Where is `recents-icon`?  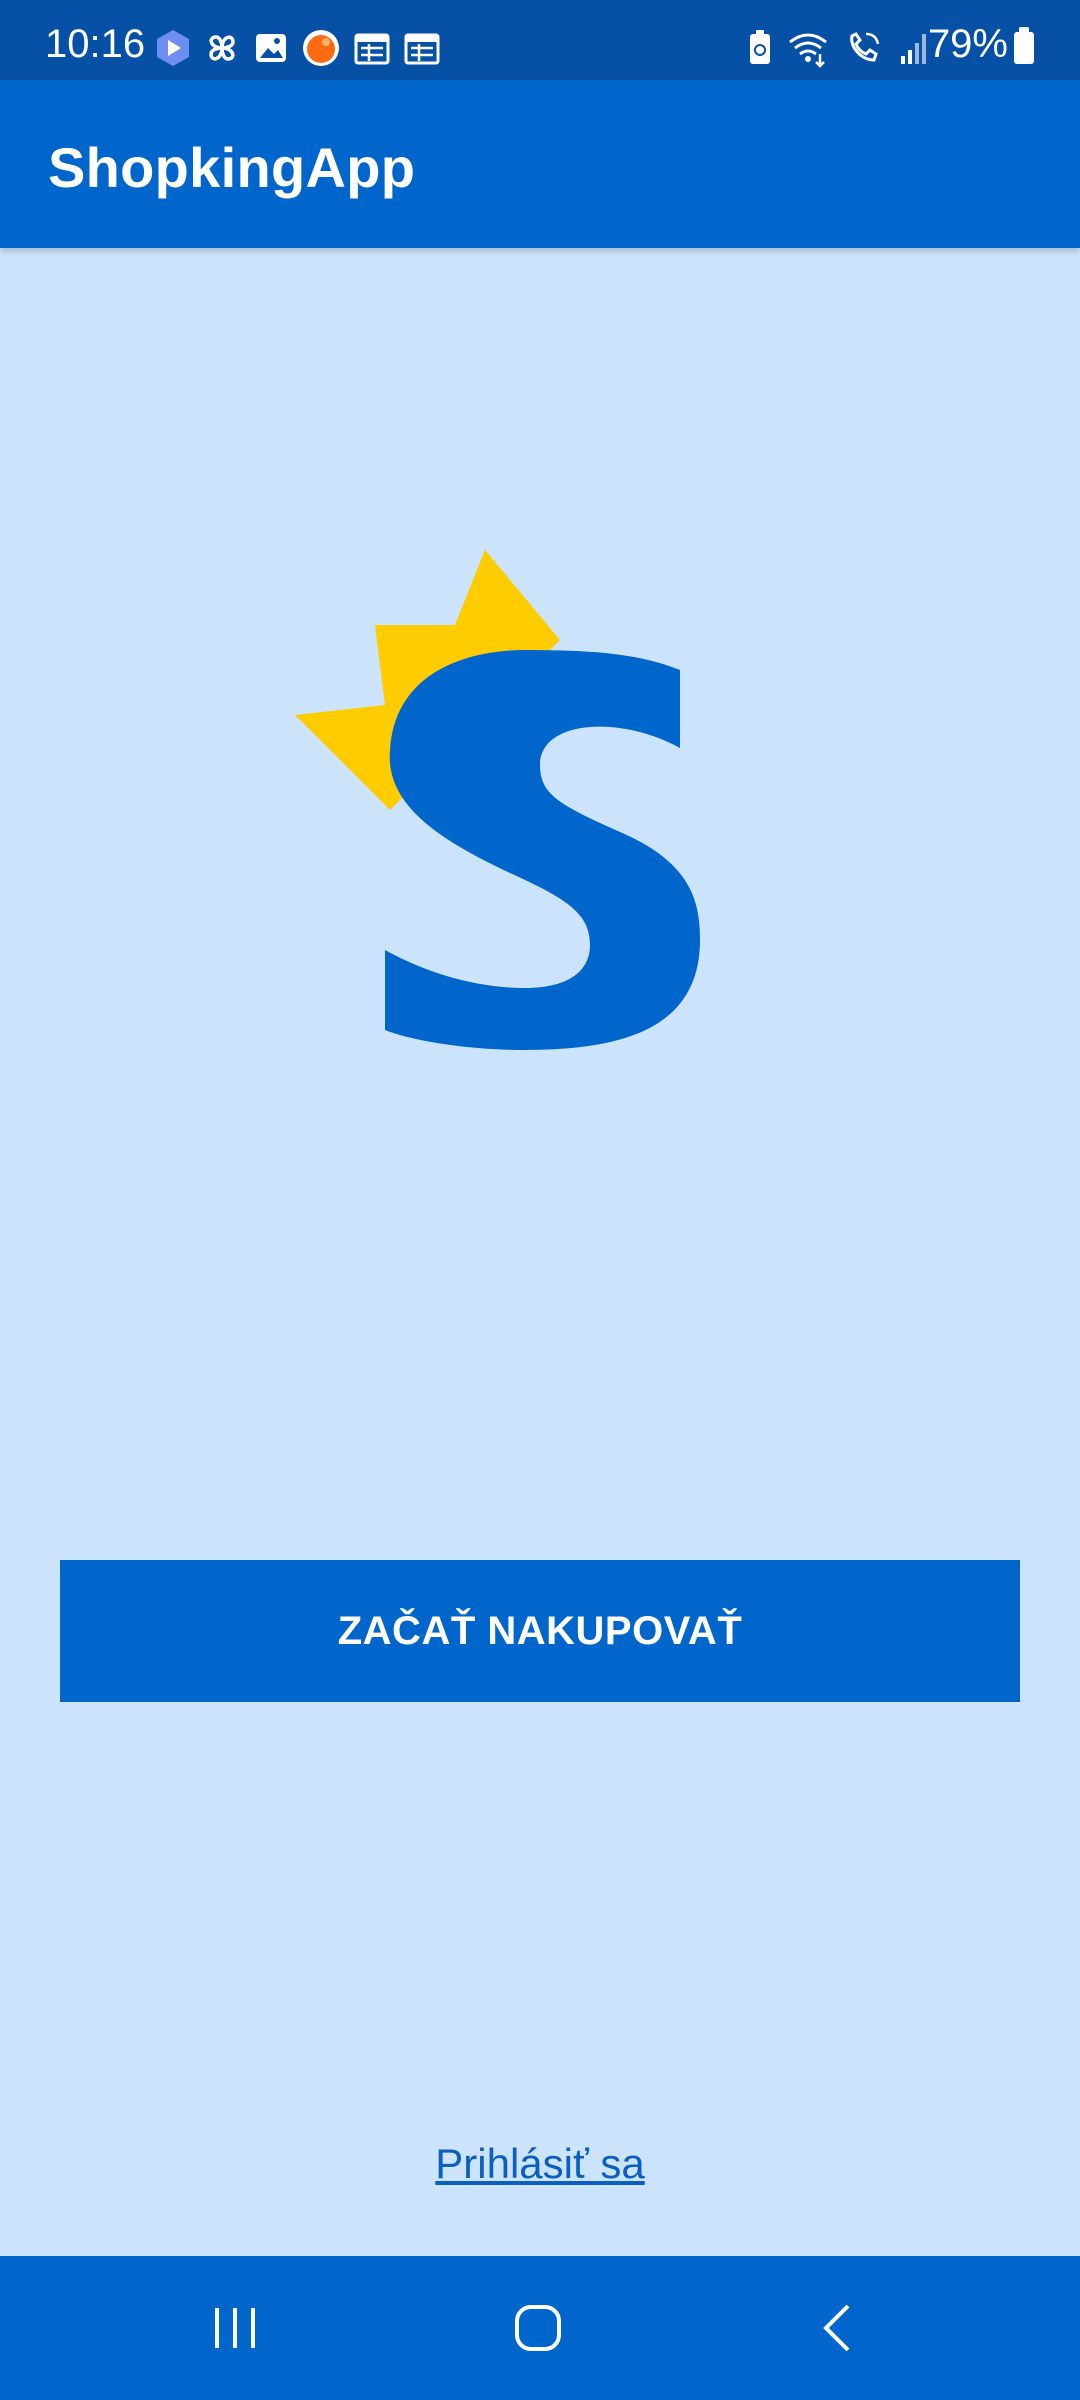
recents-icon is located at coordinates (235, 2328).